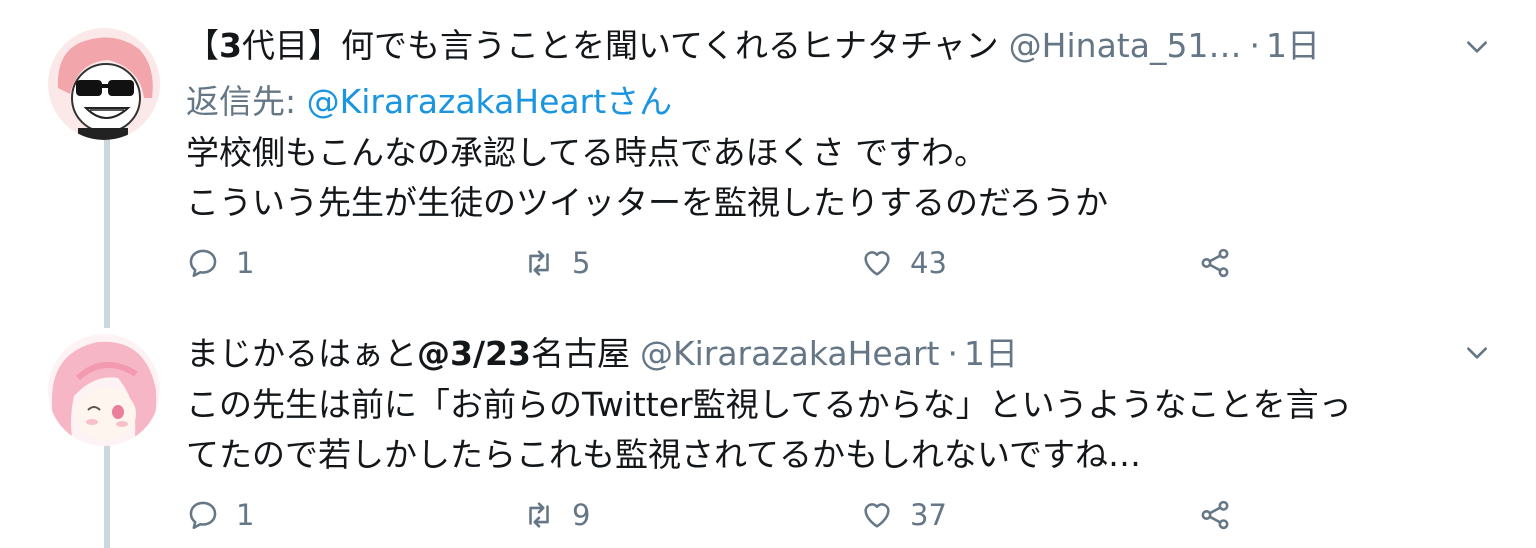 The height and width of the screenshot is (548, 1536). Describe the element at coordinates (903, 515) in the screenshot. I see `like-button: 37` at that location.